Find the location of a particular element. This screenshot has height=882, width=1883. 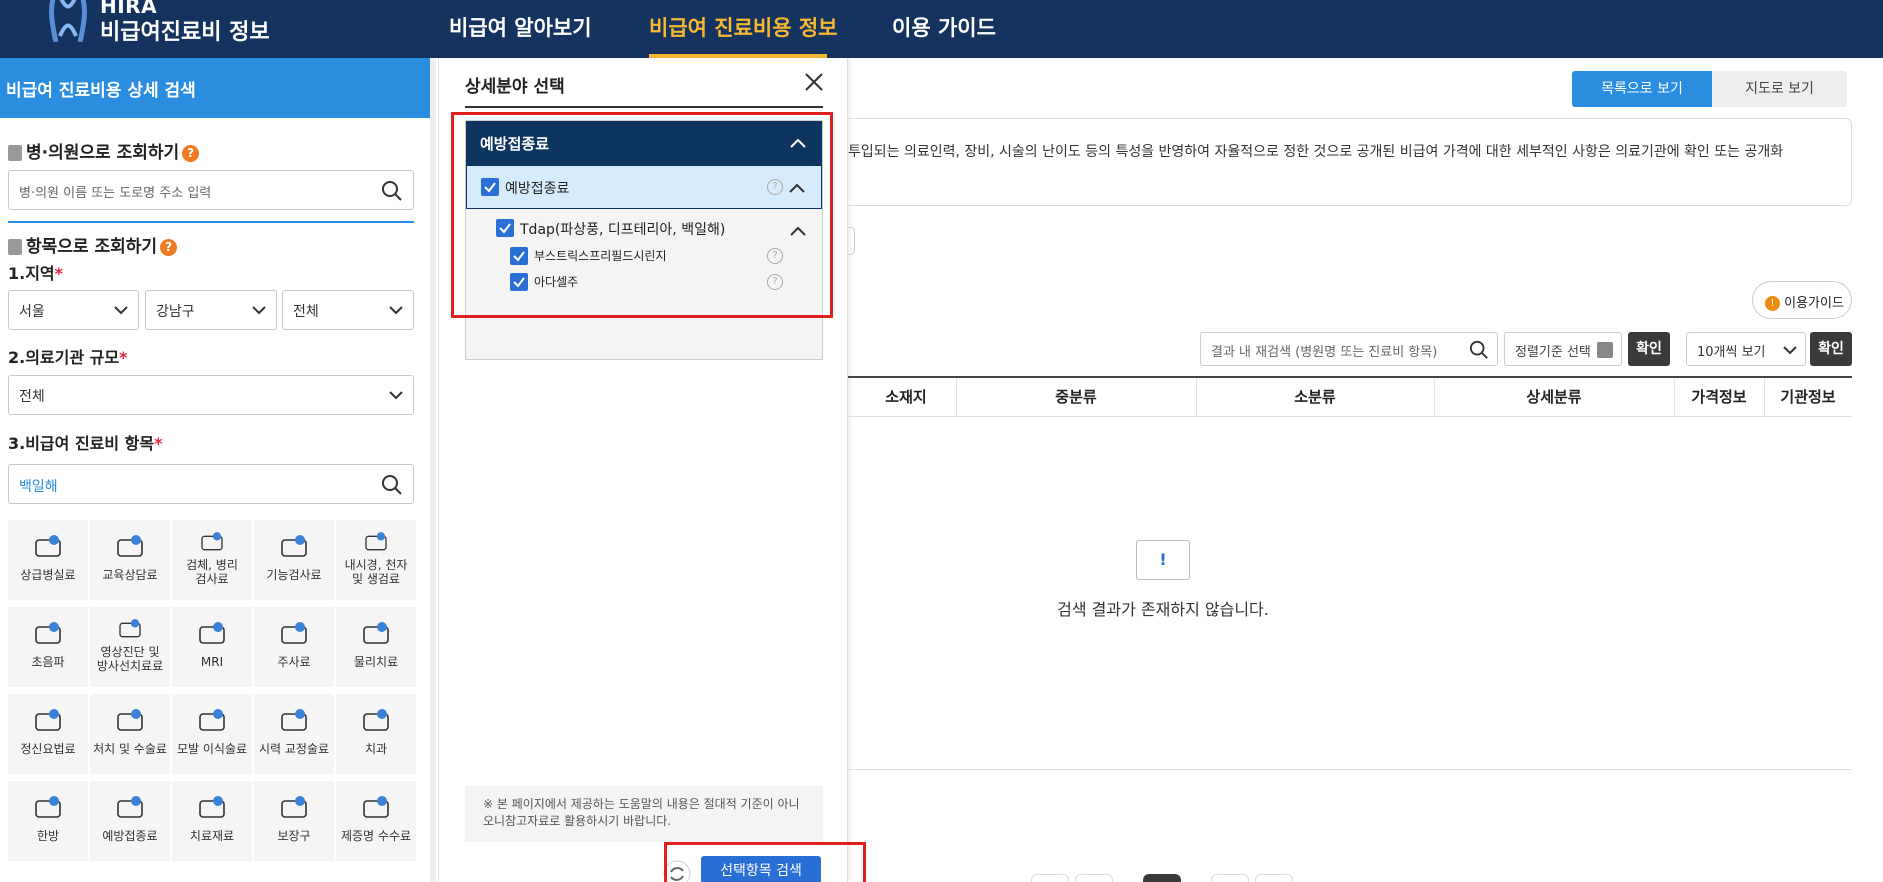

item-label: 3.비급여 진료비 항목* is located at coordinates (85, 443).